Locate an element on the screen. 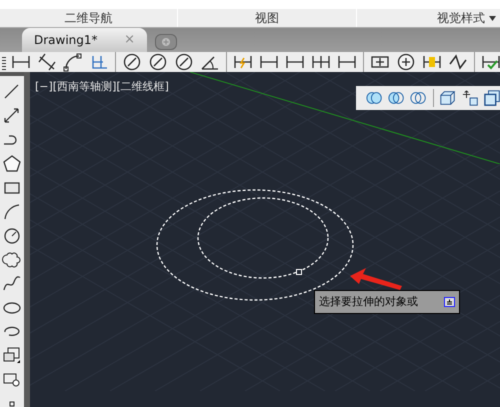  arc-icon is located at coordinates (12, 212).